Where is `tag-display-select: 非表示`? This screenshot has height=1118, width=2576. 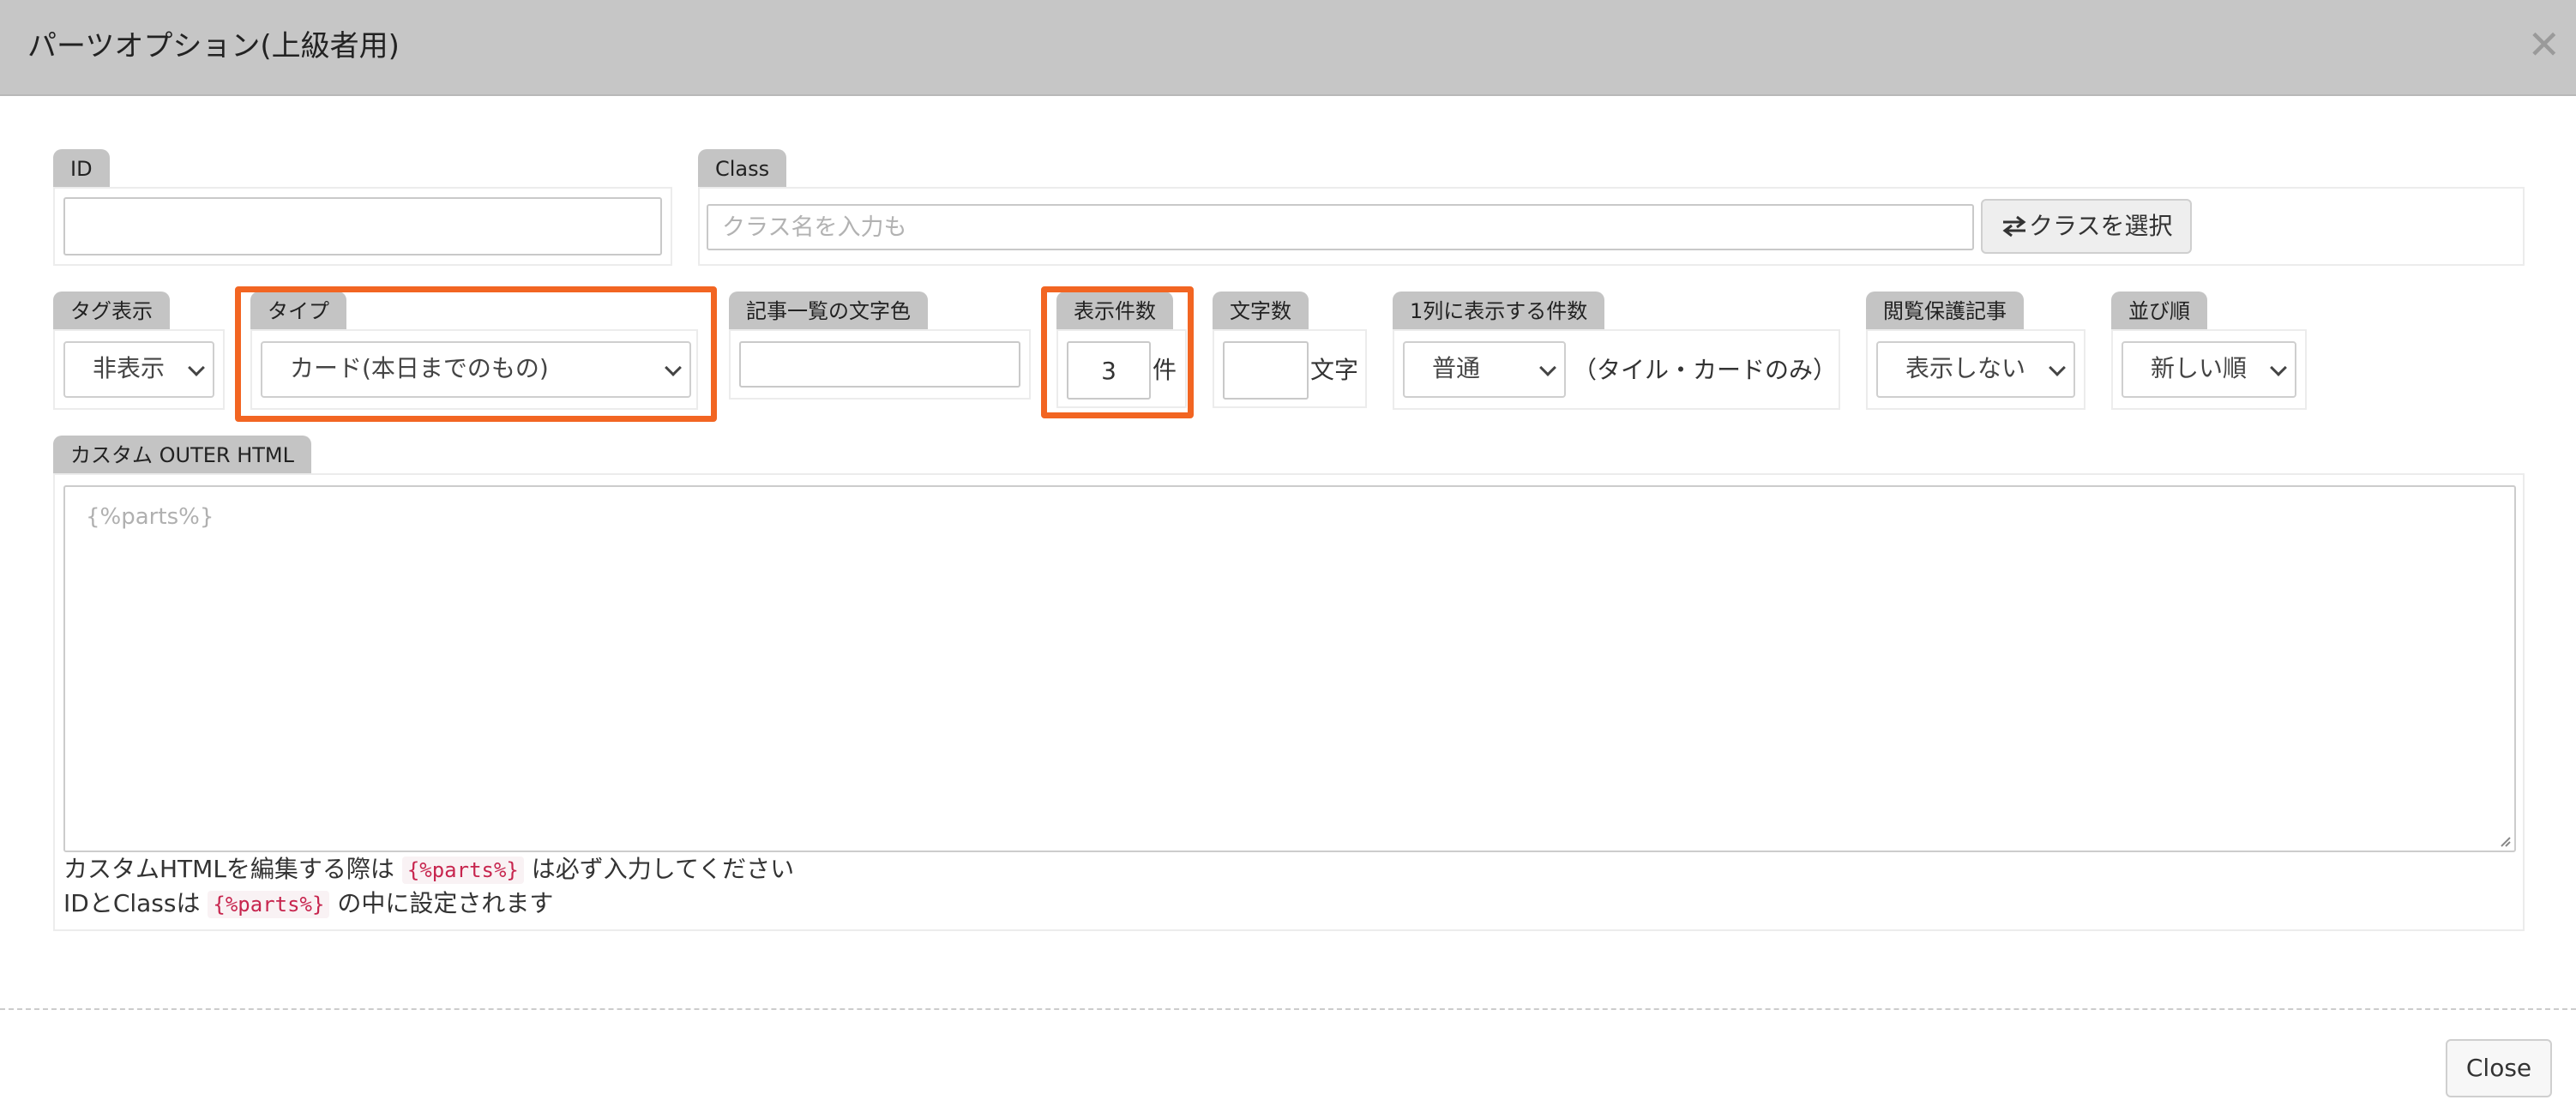 tag-display-select: 非表示 is located at coordinates (138, 370).